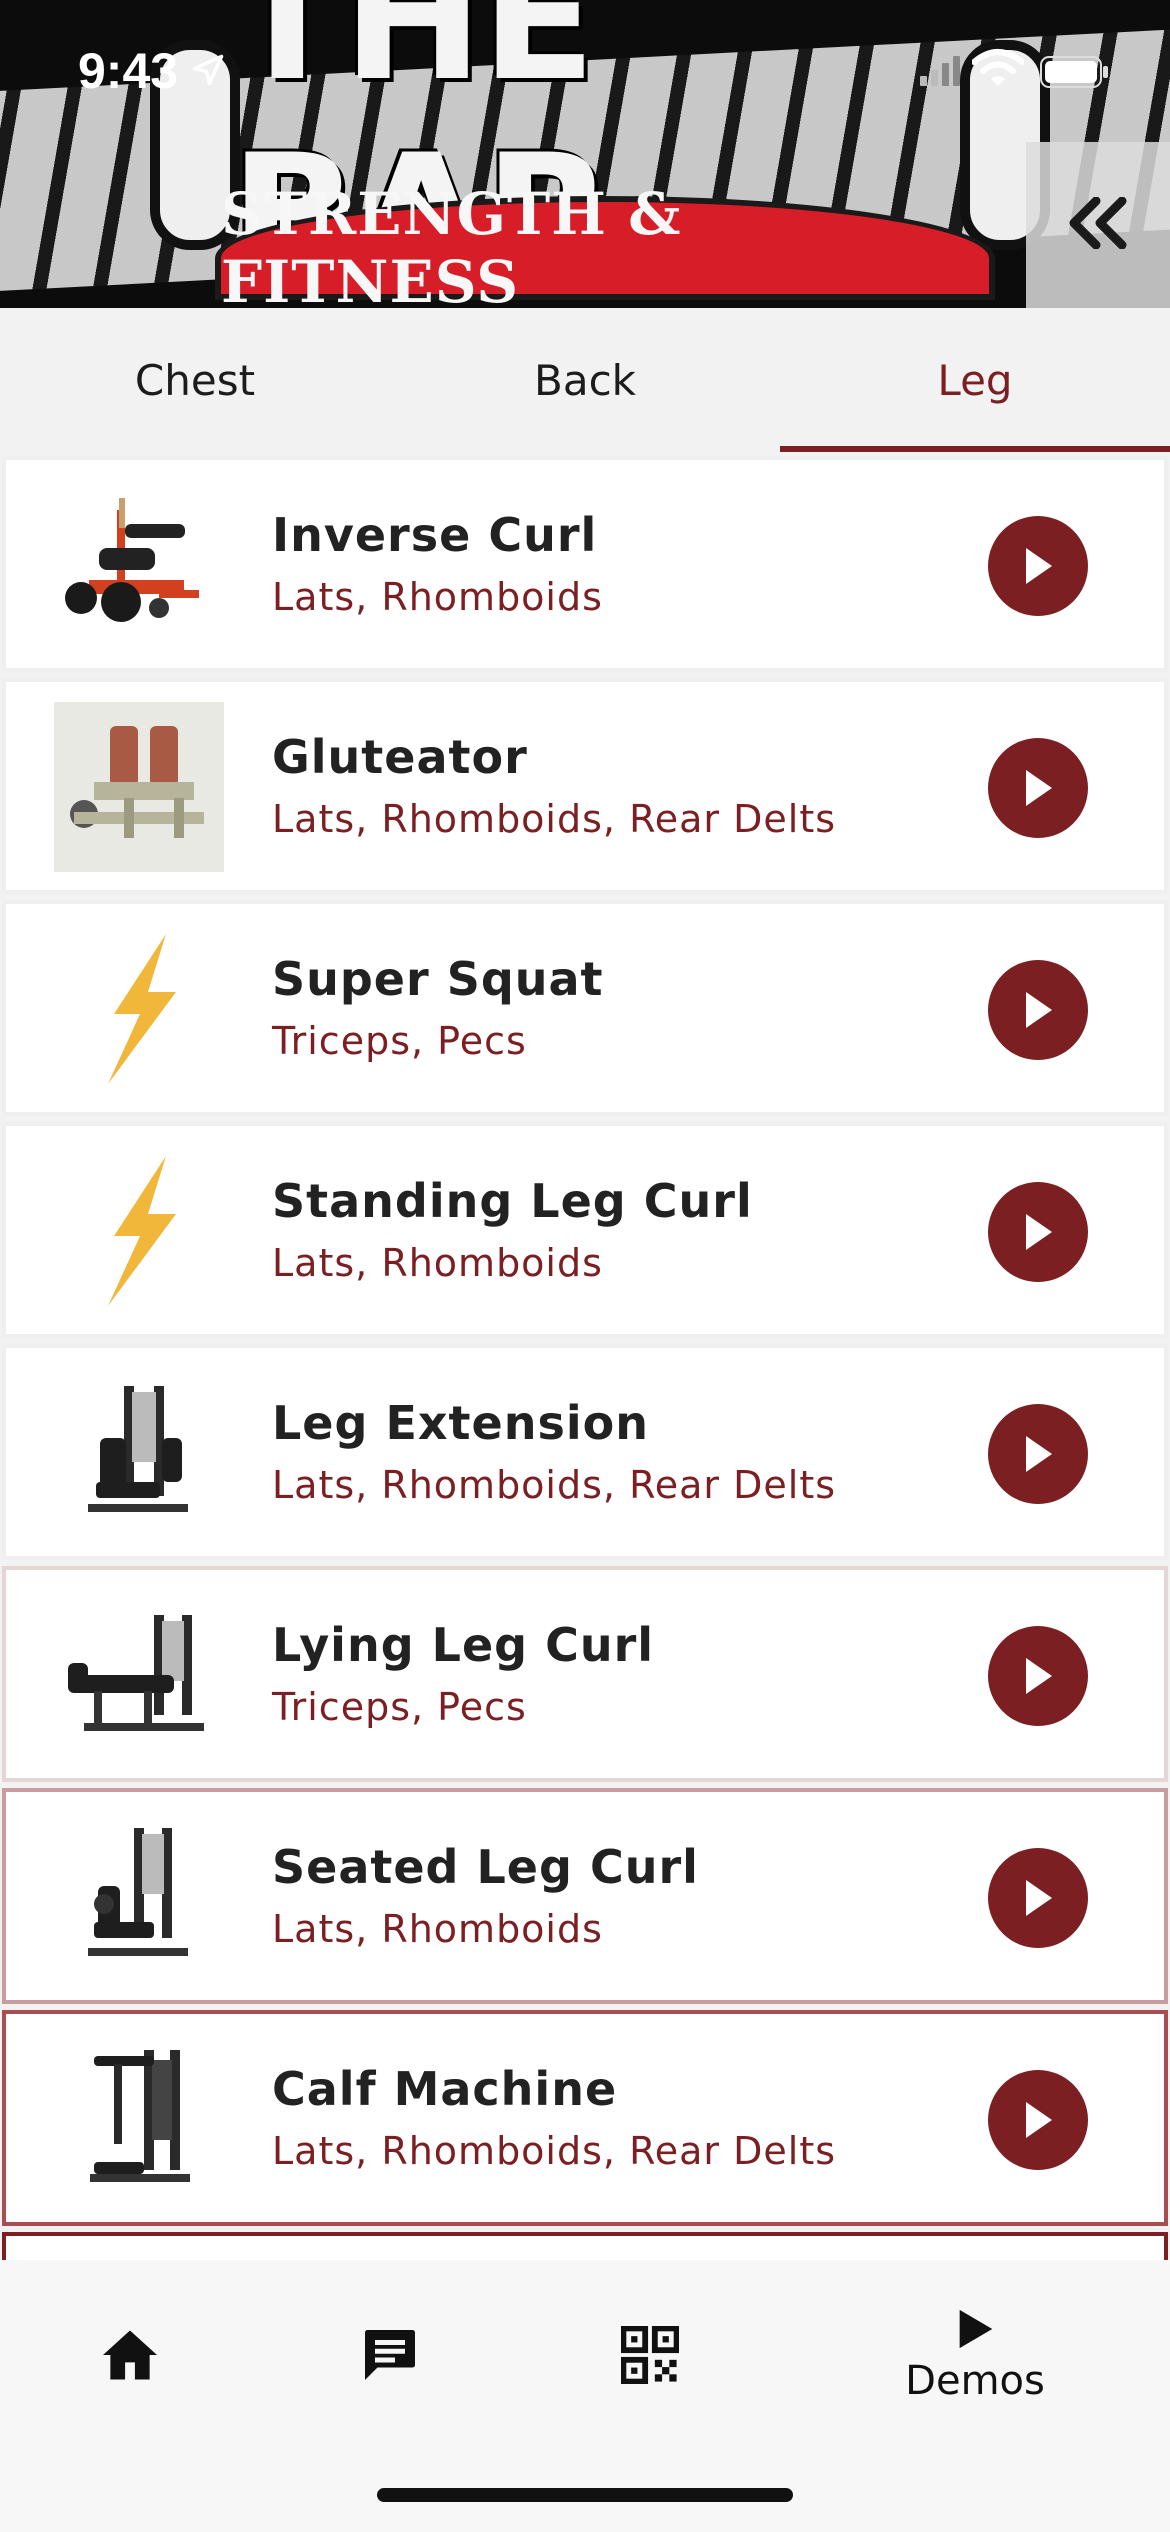 Image resolution: width=1170 pixels, height=2532 pixels. What do you see at coordinates (485, 1867) in the screenshot?
I see `exercise-name: Seated Leg Curl` at bounding box center [485, 1867].